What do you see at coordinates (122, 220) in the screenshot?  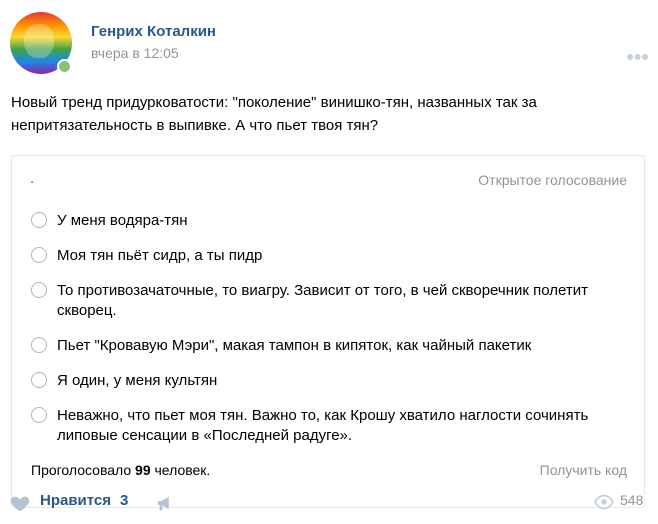 I see `poll-option-label: У меня водяра-тян` at bounding box center [122, 220].